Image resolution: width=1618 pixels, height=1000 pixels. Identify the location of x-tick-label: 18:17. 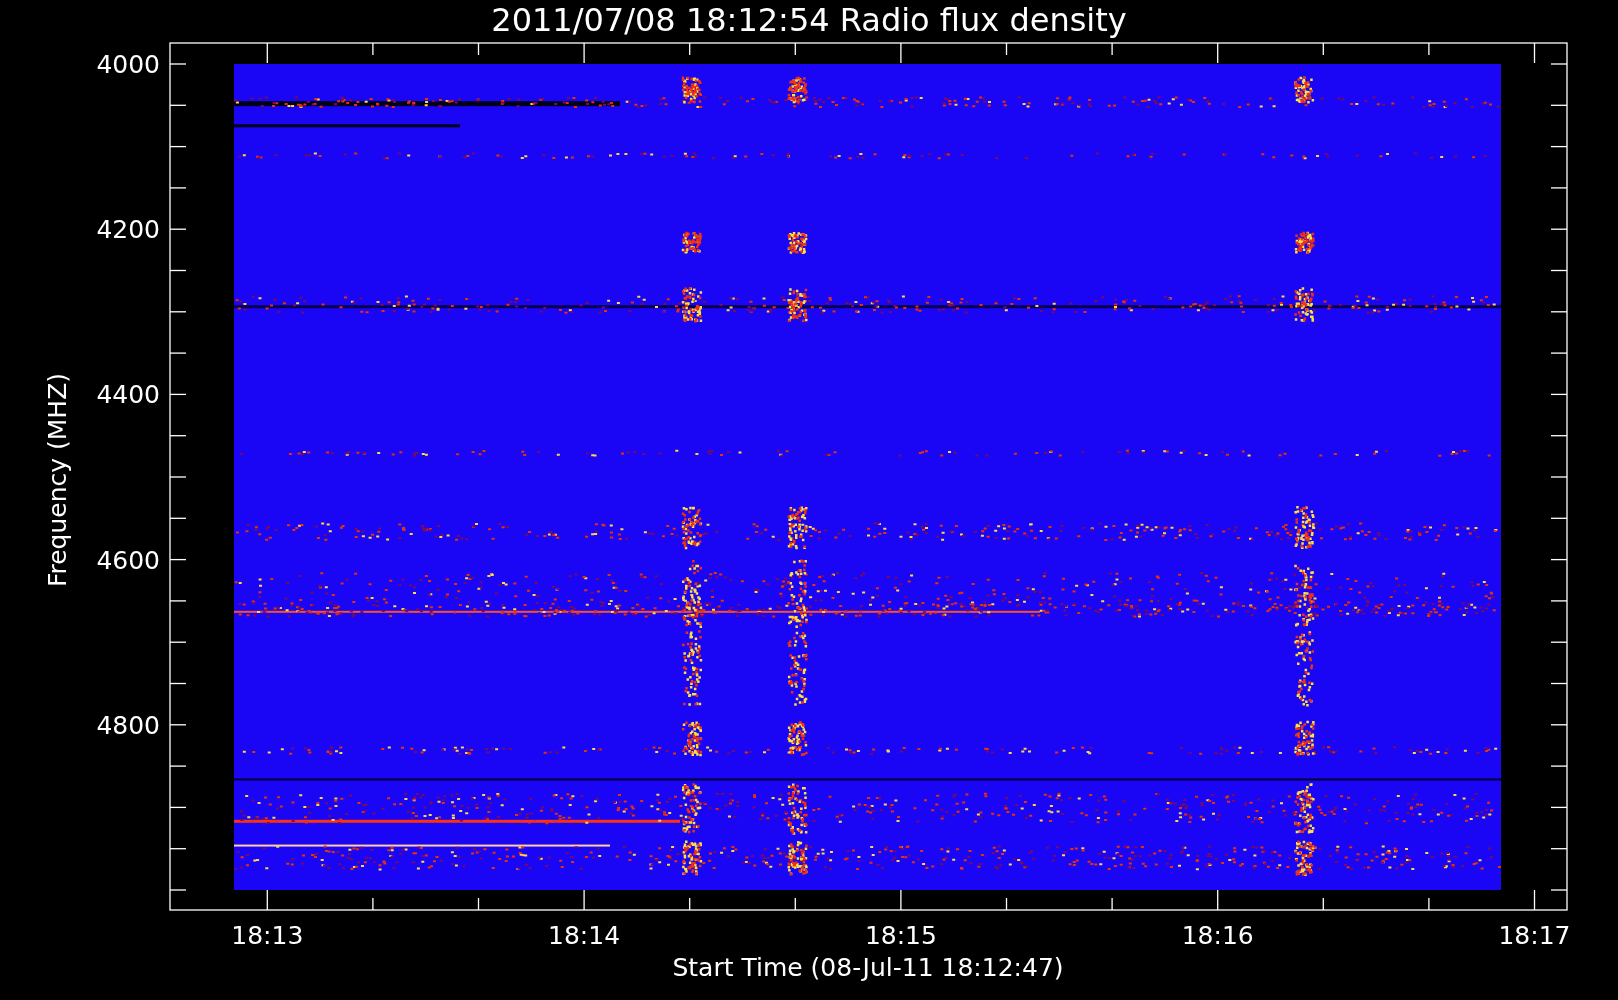
(1534, 935).